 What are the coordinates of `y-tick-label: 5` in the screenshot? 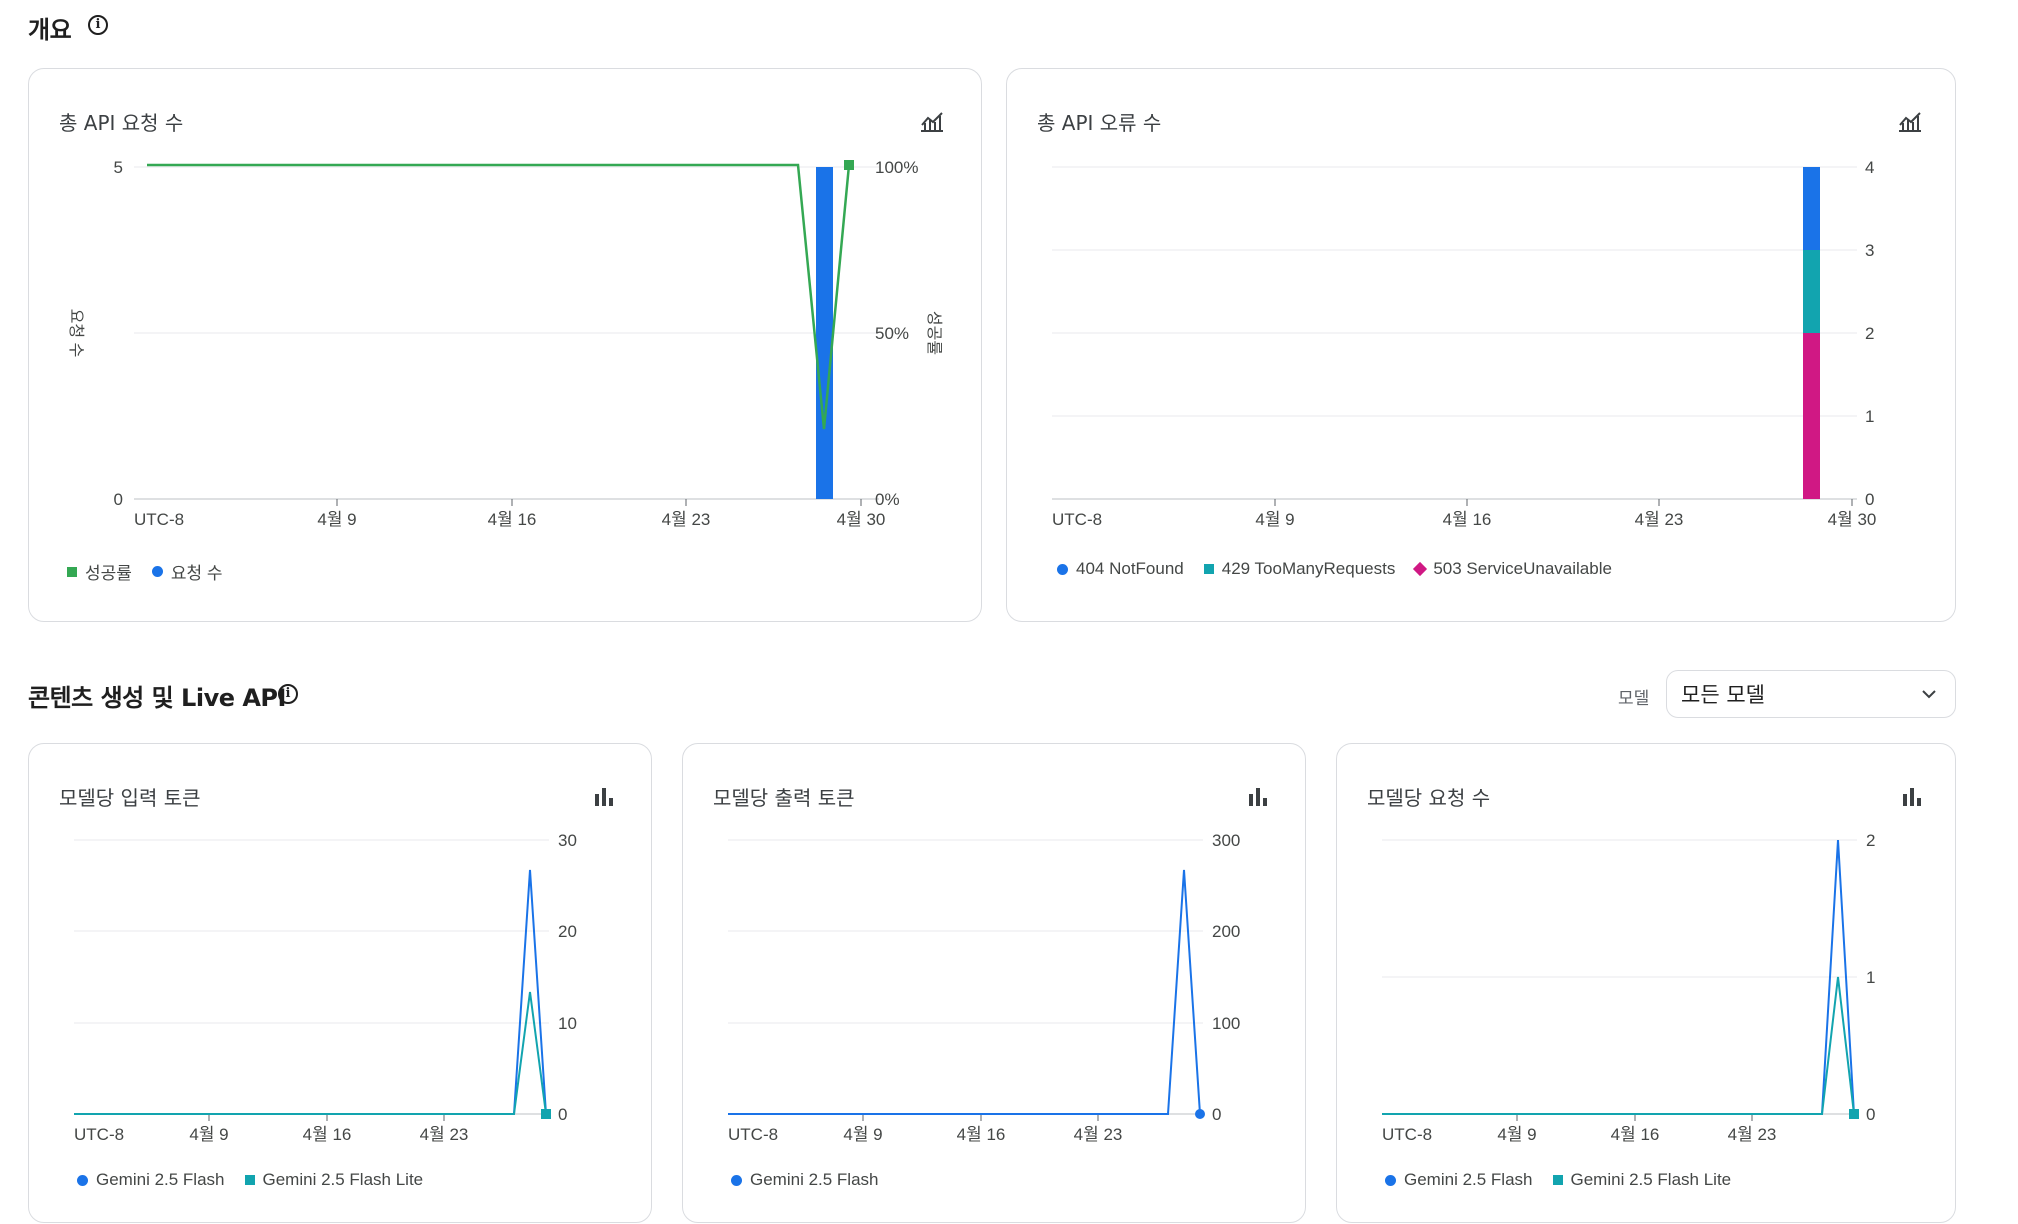 It's located at (118, 167).